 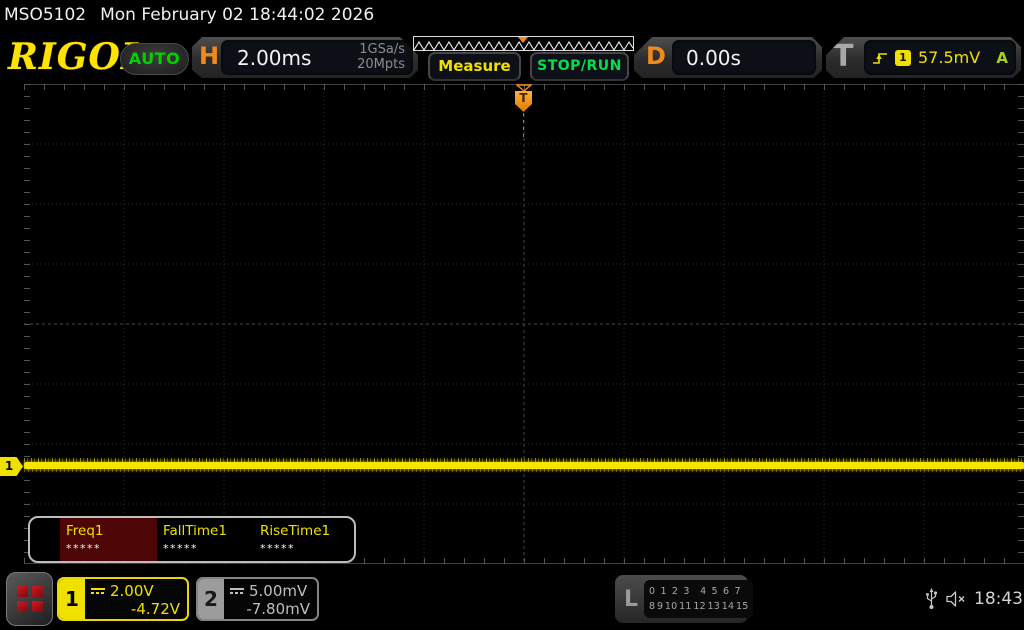 I want to click on horizontal-label: H, so click(x=209, y=56).